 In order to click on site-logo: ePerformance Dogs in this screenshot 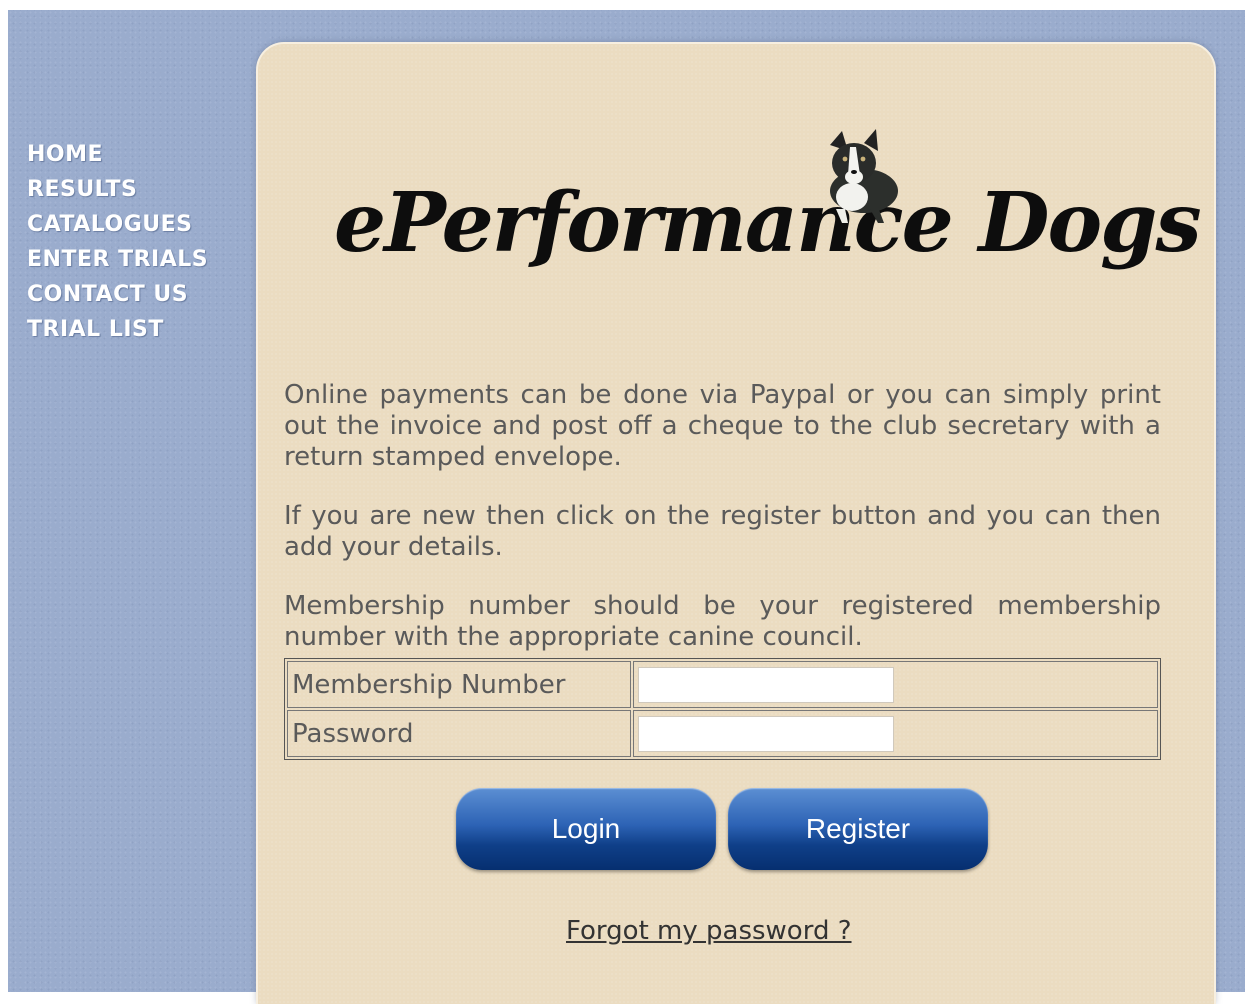, I will do `click(768, 215)`.